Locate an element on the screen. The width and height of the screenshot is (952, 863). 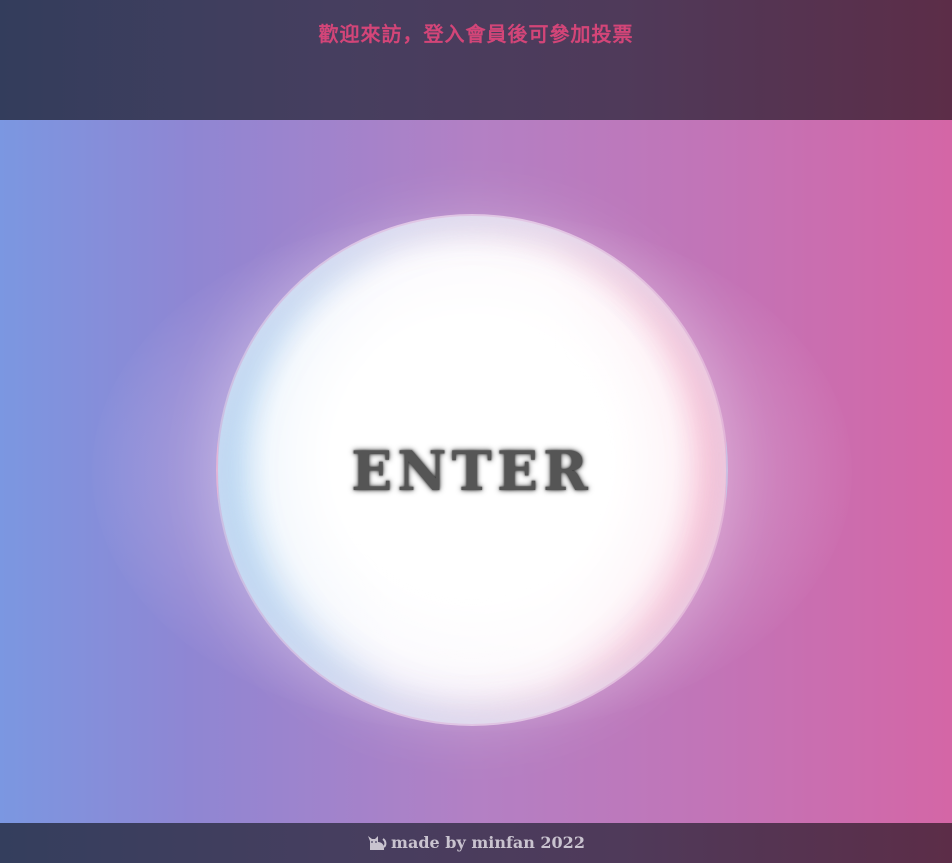
footer-credit: made by minfan 2022 is located at coordinates (476, 843).